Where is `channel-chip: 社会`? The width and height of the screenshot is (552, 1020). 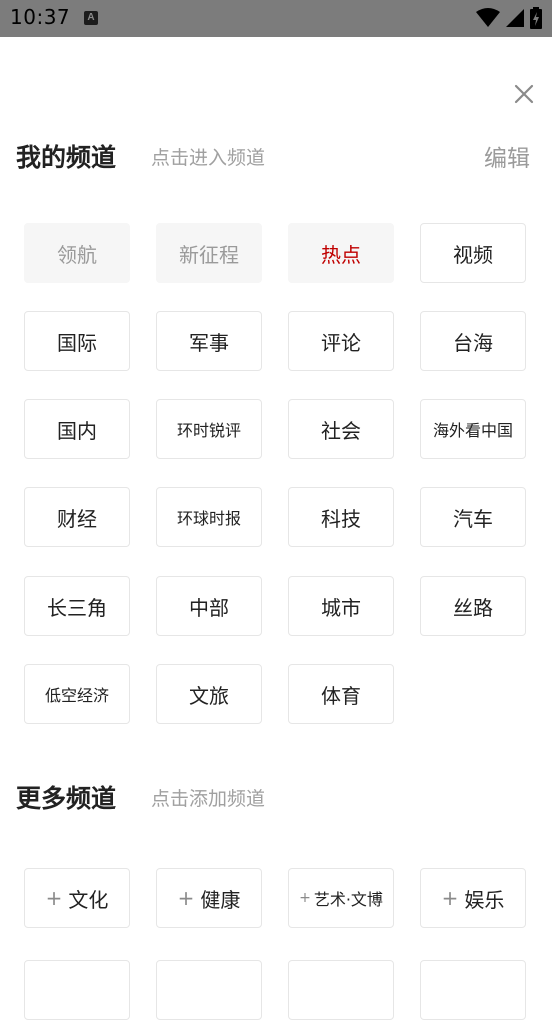 channel-chip: 社会 is located at coordinates (341, 429).